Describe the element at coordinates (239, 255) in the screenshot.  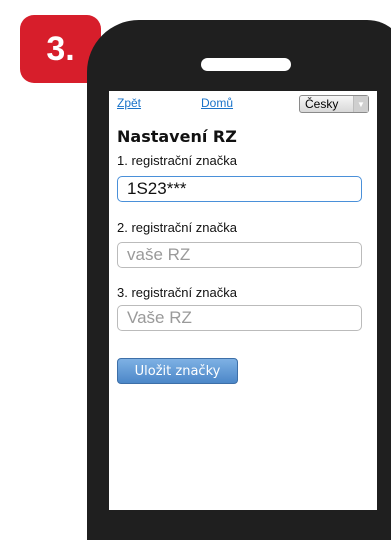
I see `plate-2-input` at that location.